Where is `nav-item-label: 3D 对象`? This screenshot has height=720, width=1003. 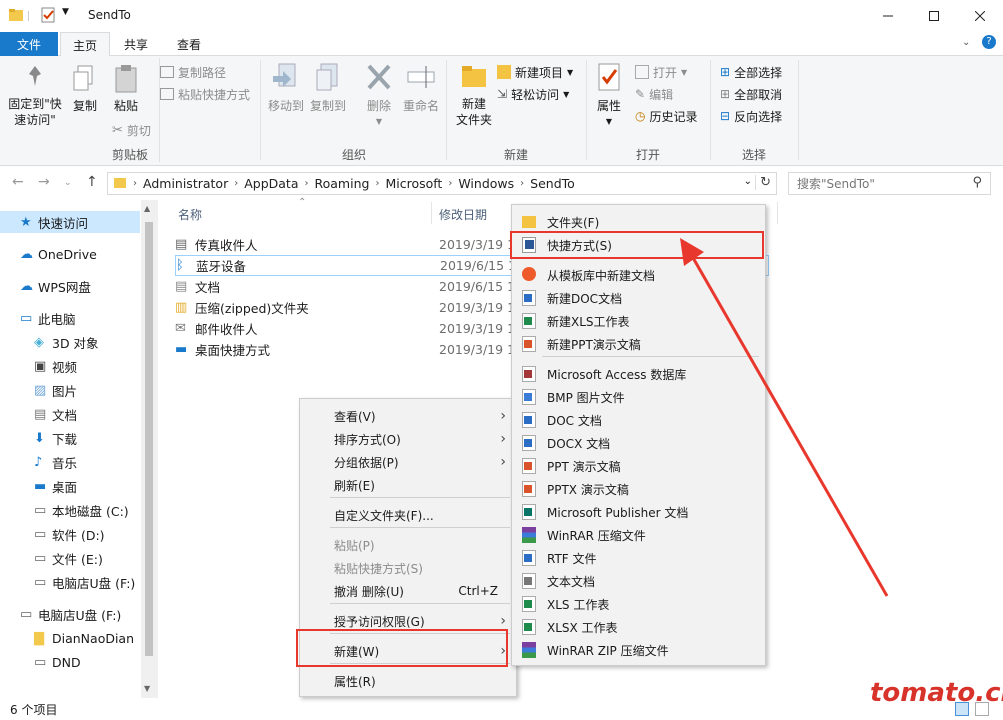 nav-item-label: 3D 对象 is located at coordinates (75, 343).